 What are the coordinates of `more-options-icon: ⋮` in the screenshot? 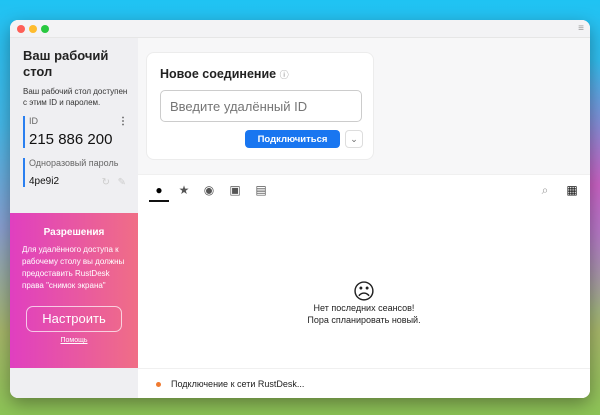 It's located at (123, 121).